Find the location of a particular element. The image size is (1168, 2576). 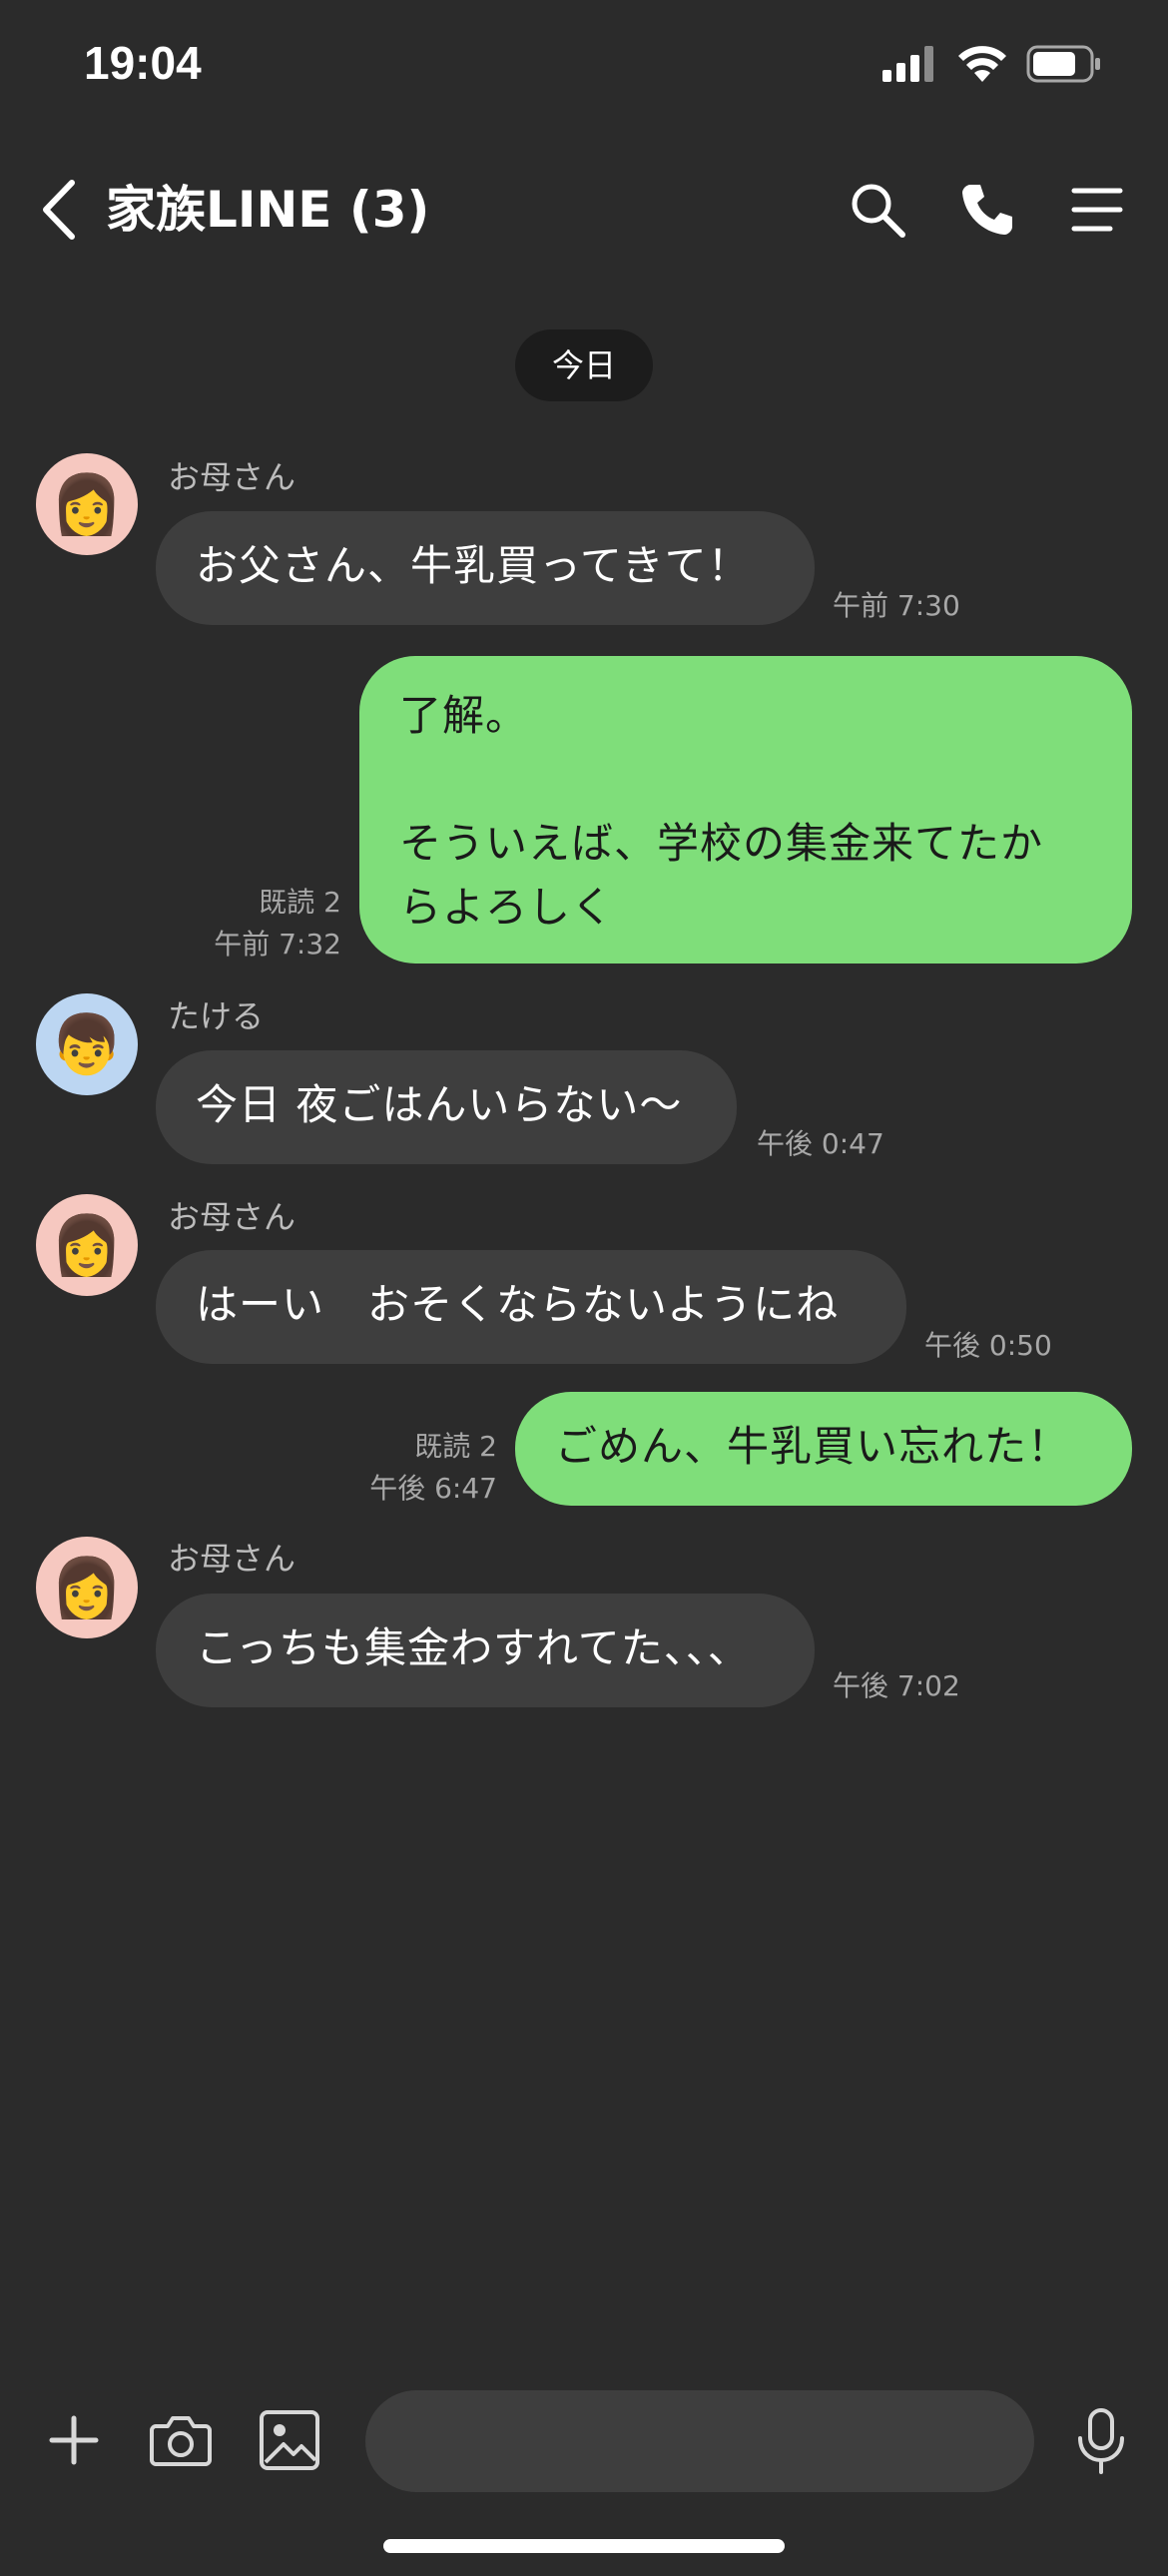

message-line: らよろしく is located at coordinates (507, 907).